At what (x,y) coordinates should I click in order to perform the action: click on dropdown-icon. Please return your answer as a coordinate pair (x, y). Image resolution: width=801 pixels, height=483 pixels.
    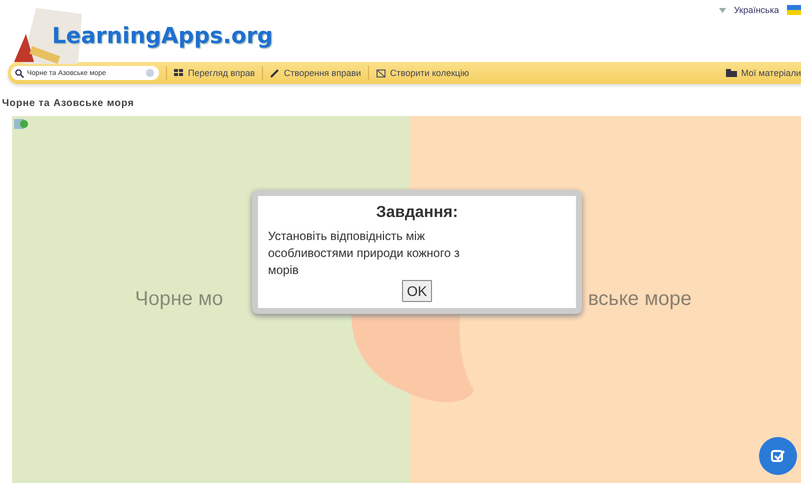
    Looking at the image, I should click on (722, 10).